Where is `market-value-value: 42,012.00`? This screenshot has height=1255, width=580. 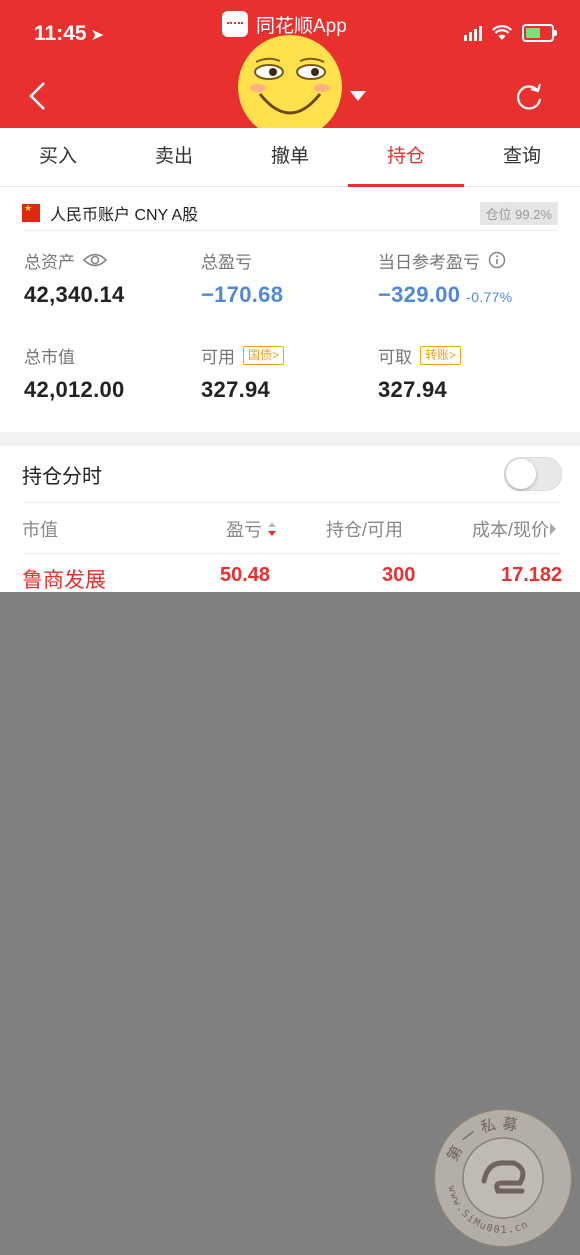 market-value-value: 42,012.00 is located at coordinates (74, 389).